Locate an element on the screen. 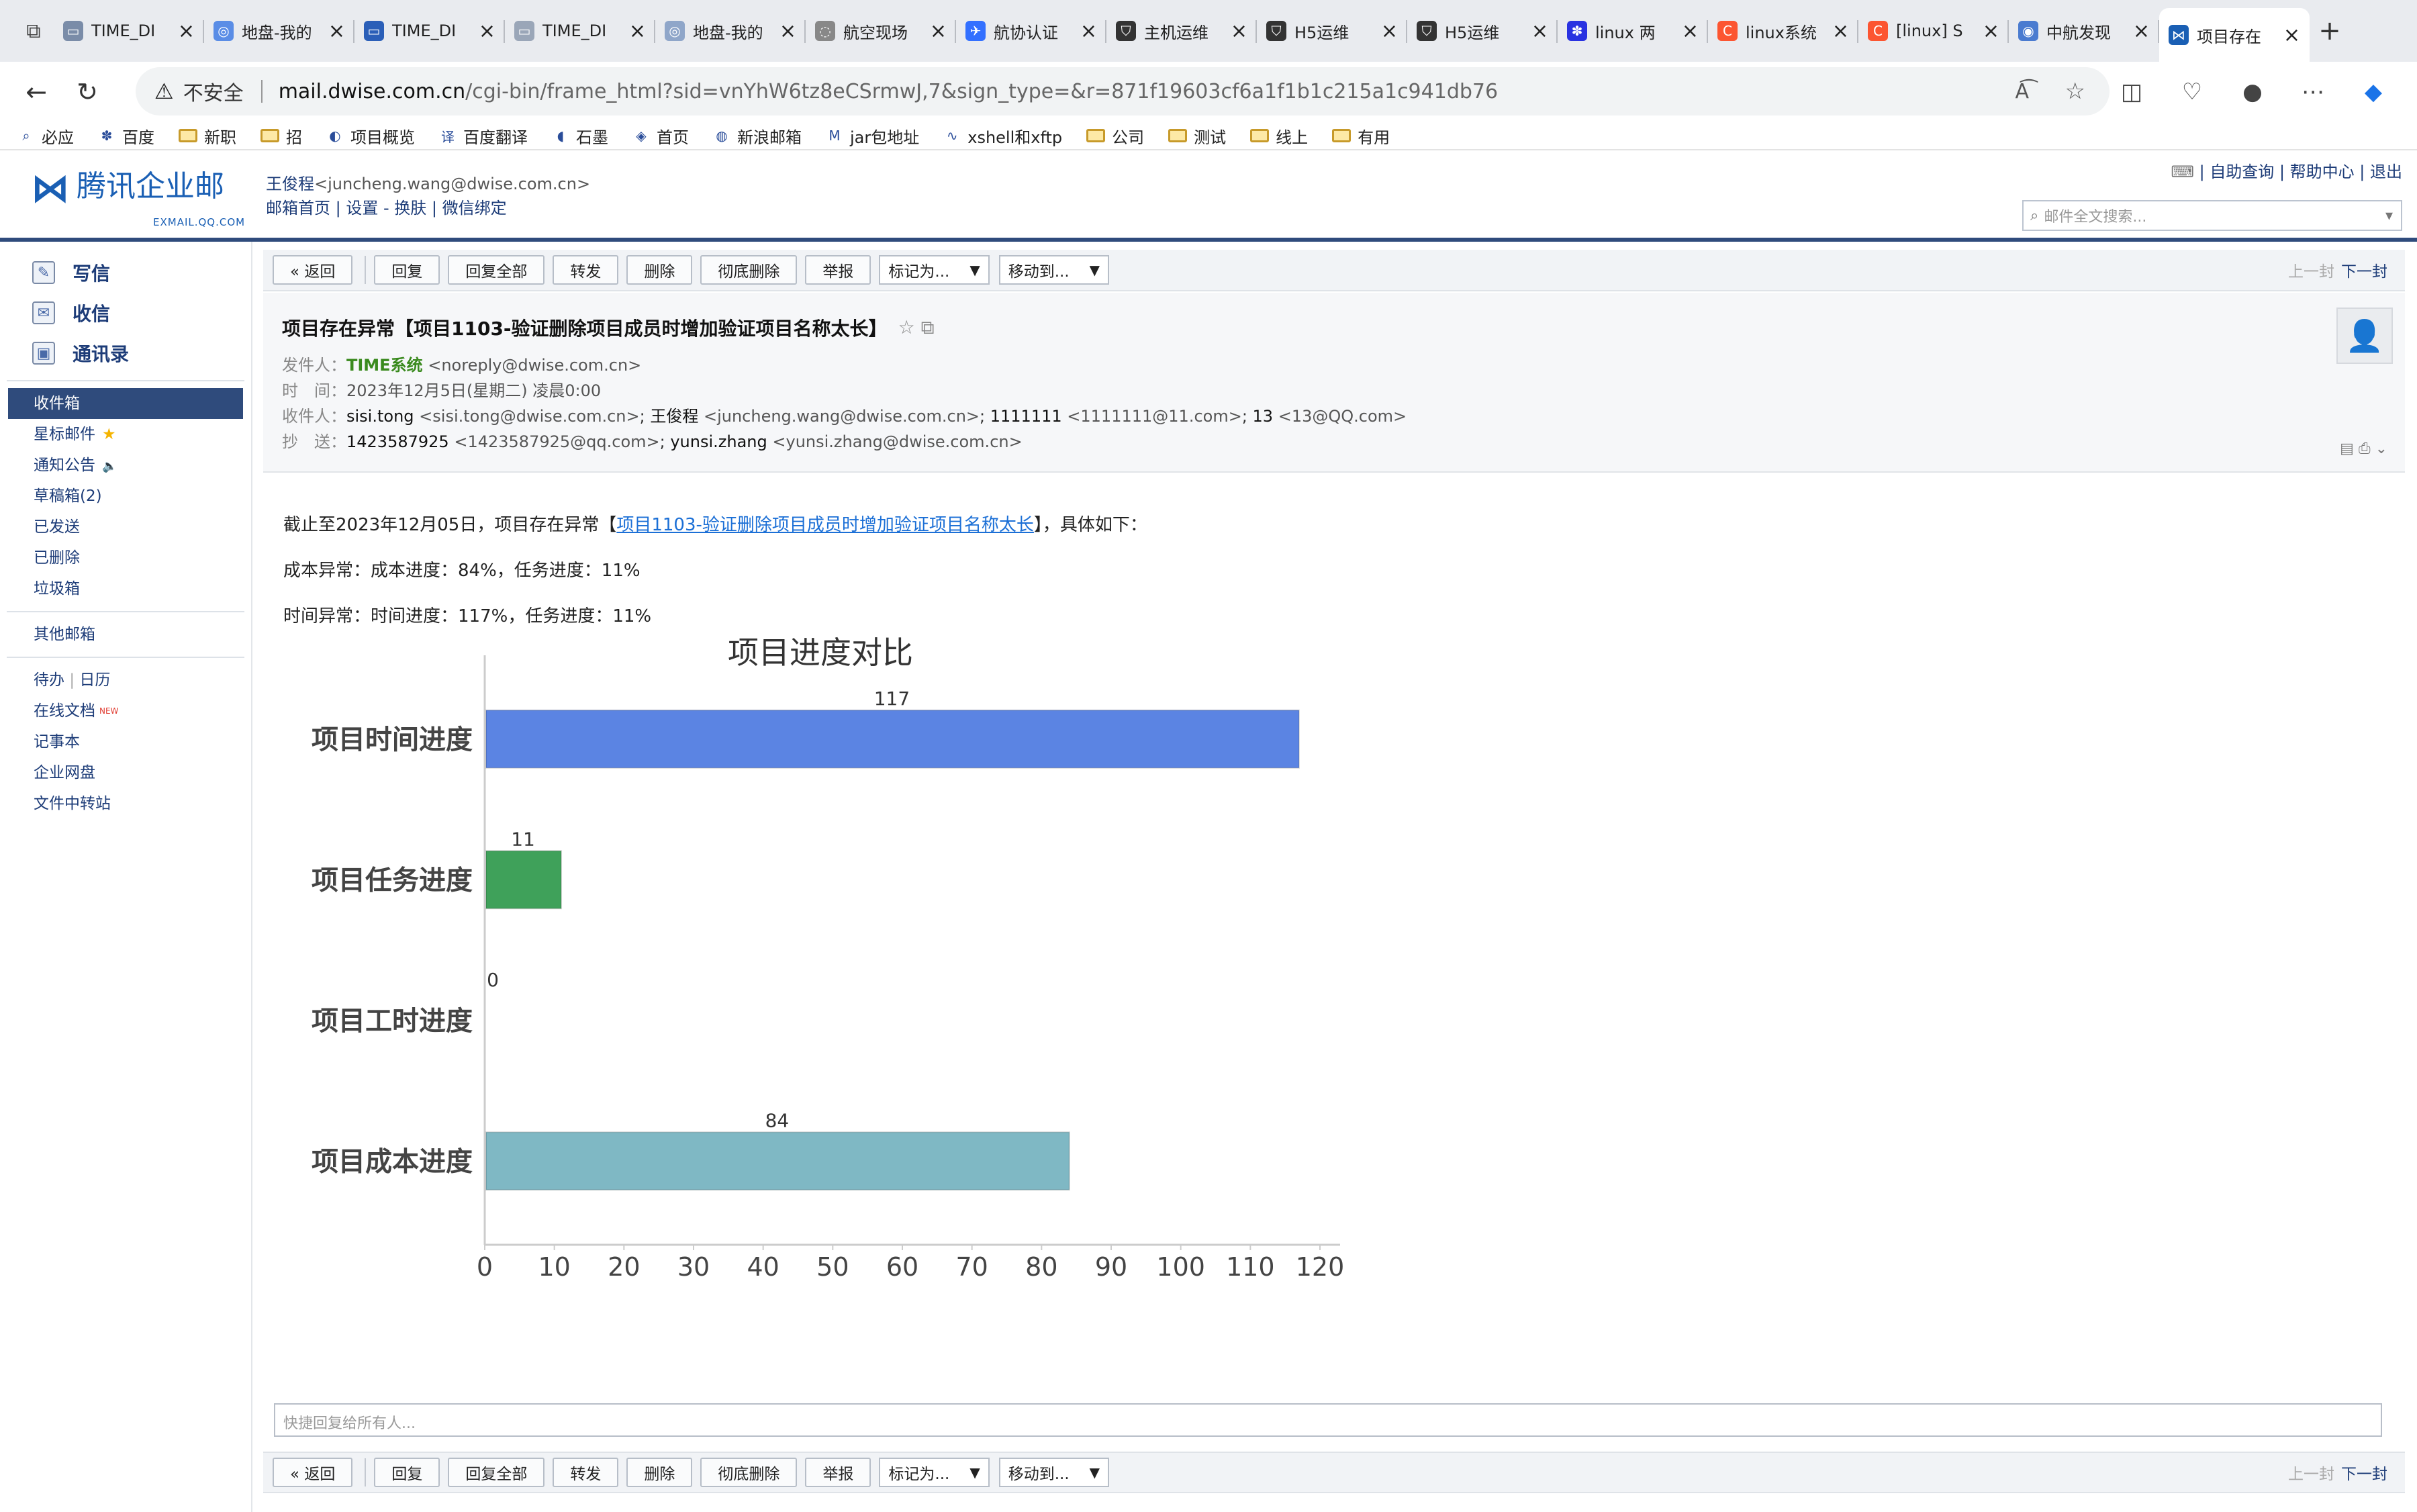  recipient-name: 1423587925 is located at coordinates (397, 441).